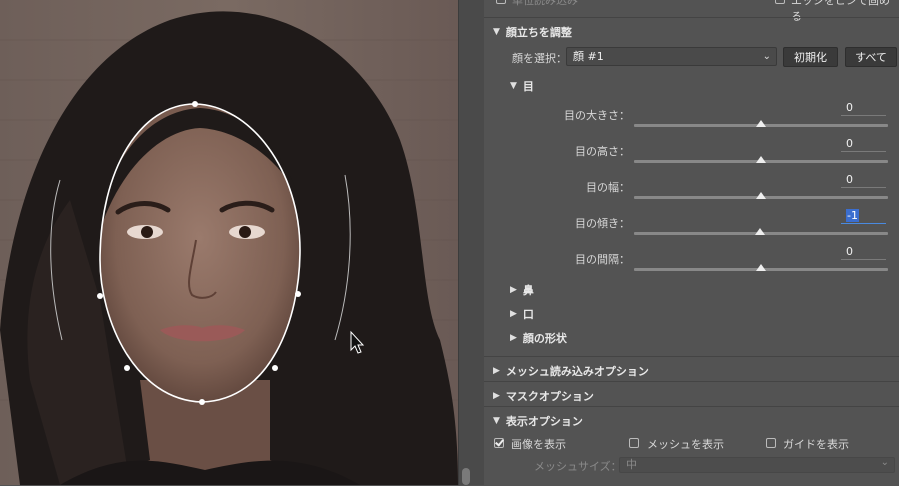  What do you see at coordinates (538, 444) in the screenshot?
I see `show-image-label: 画像を表示` at bounding box center [538, 444].